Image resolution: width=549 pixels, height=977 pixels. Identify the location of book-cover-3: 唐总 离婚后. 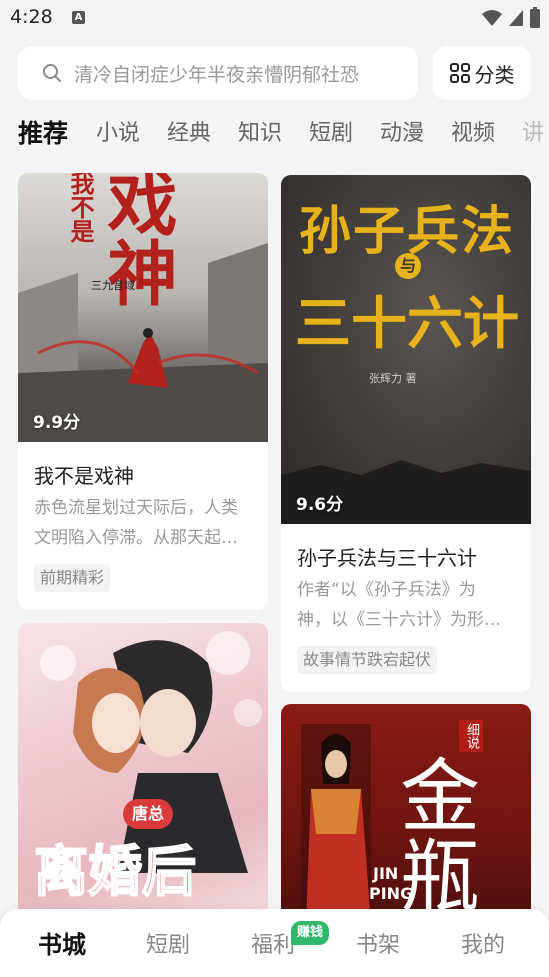
(143, 773).